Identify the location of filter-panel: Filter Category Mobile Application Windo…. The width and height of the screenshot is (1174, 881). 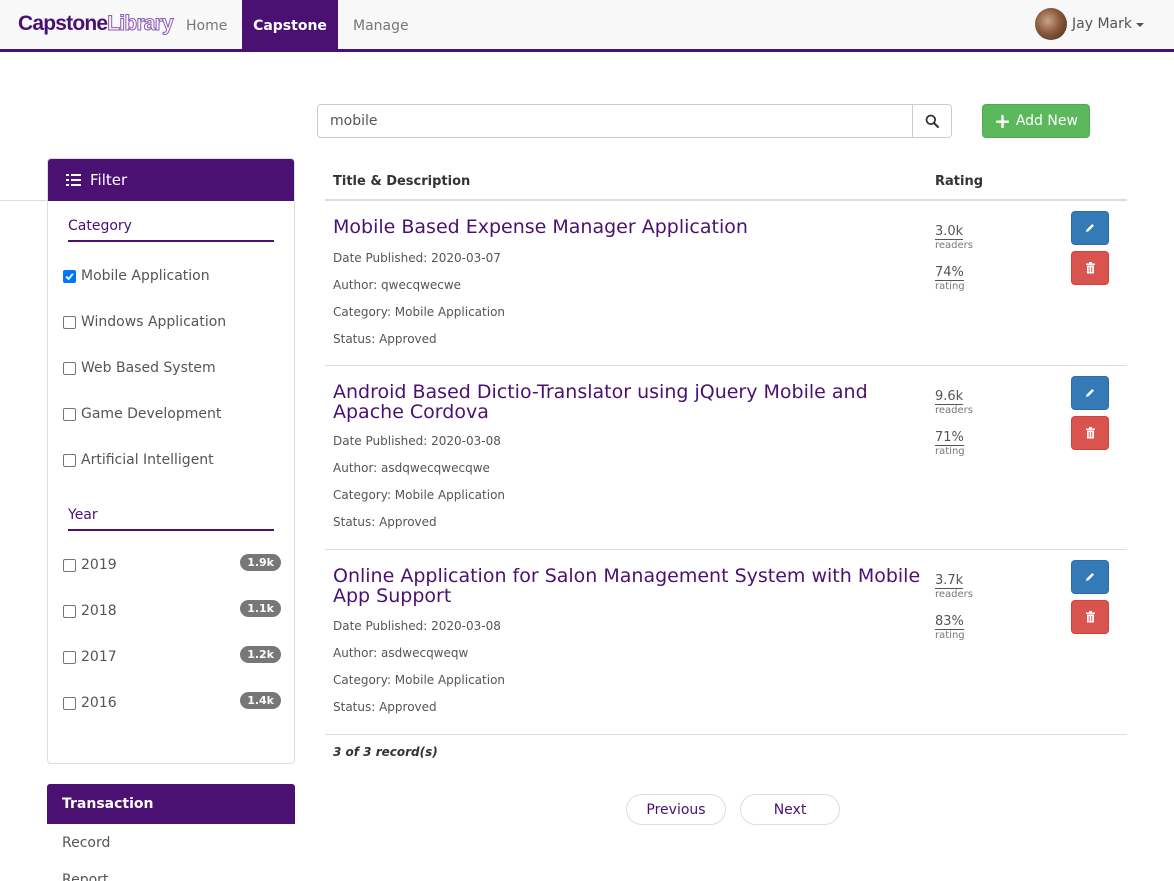
(171, 461).